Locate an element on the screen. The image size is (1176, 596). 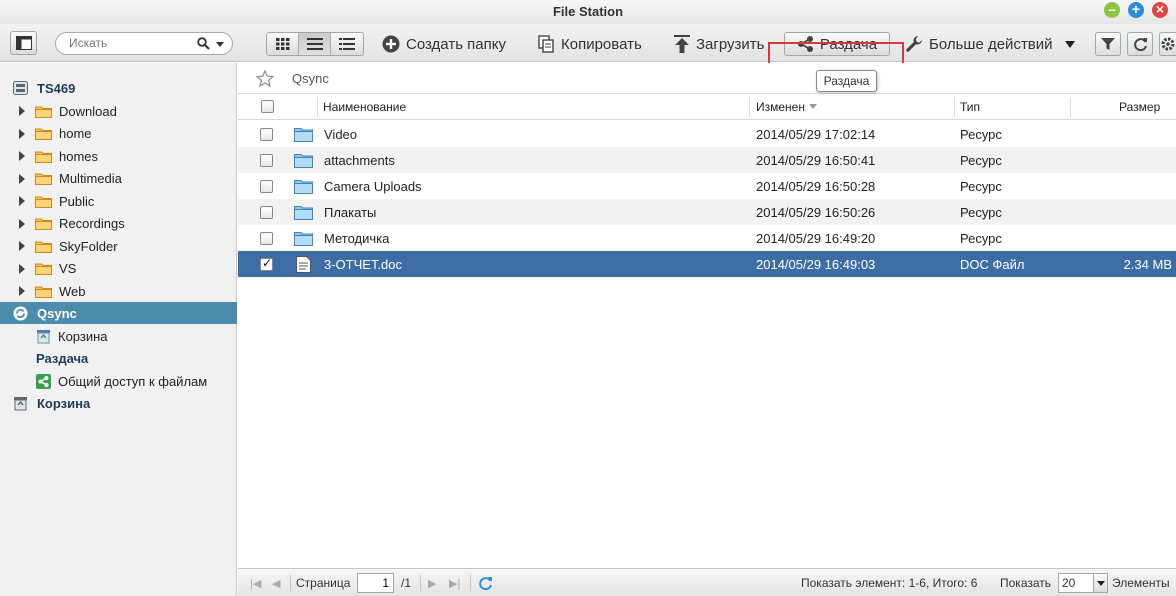
filter-button is located at coordinates (1108, 44).